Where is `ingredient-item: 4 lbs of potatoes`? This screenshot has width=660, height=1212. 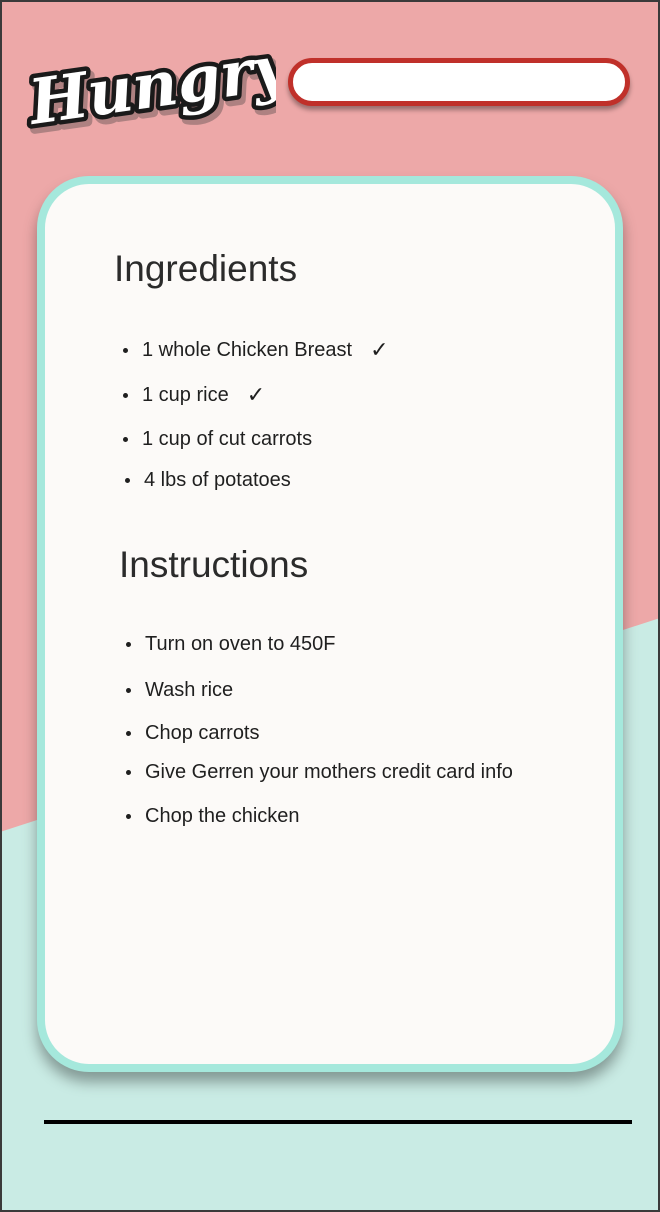
ingredient-item: 4 lbs of potatoes is located at coordinates (208, 480).